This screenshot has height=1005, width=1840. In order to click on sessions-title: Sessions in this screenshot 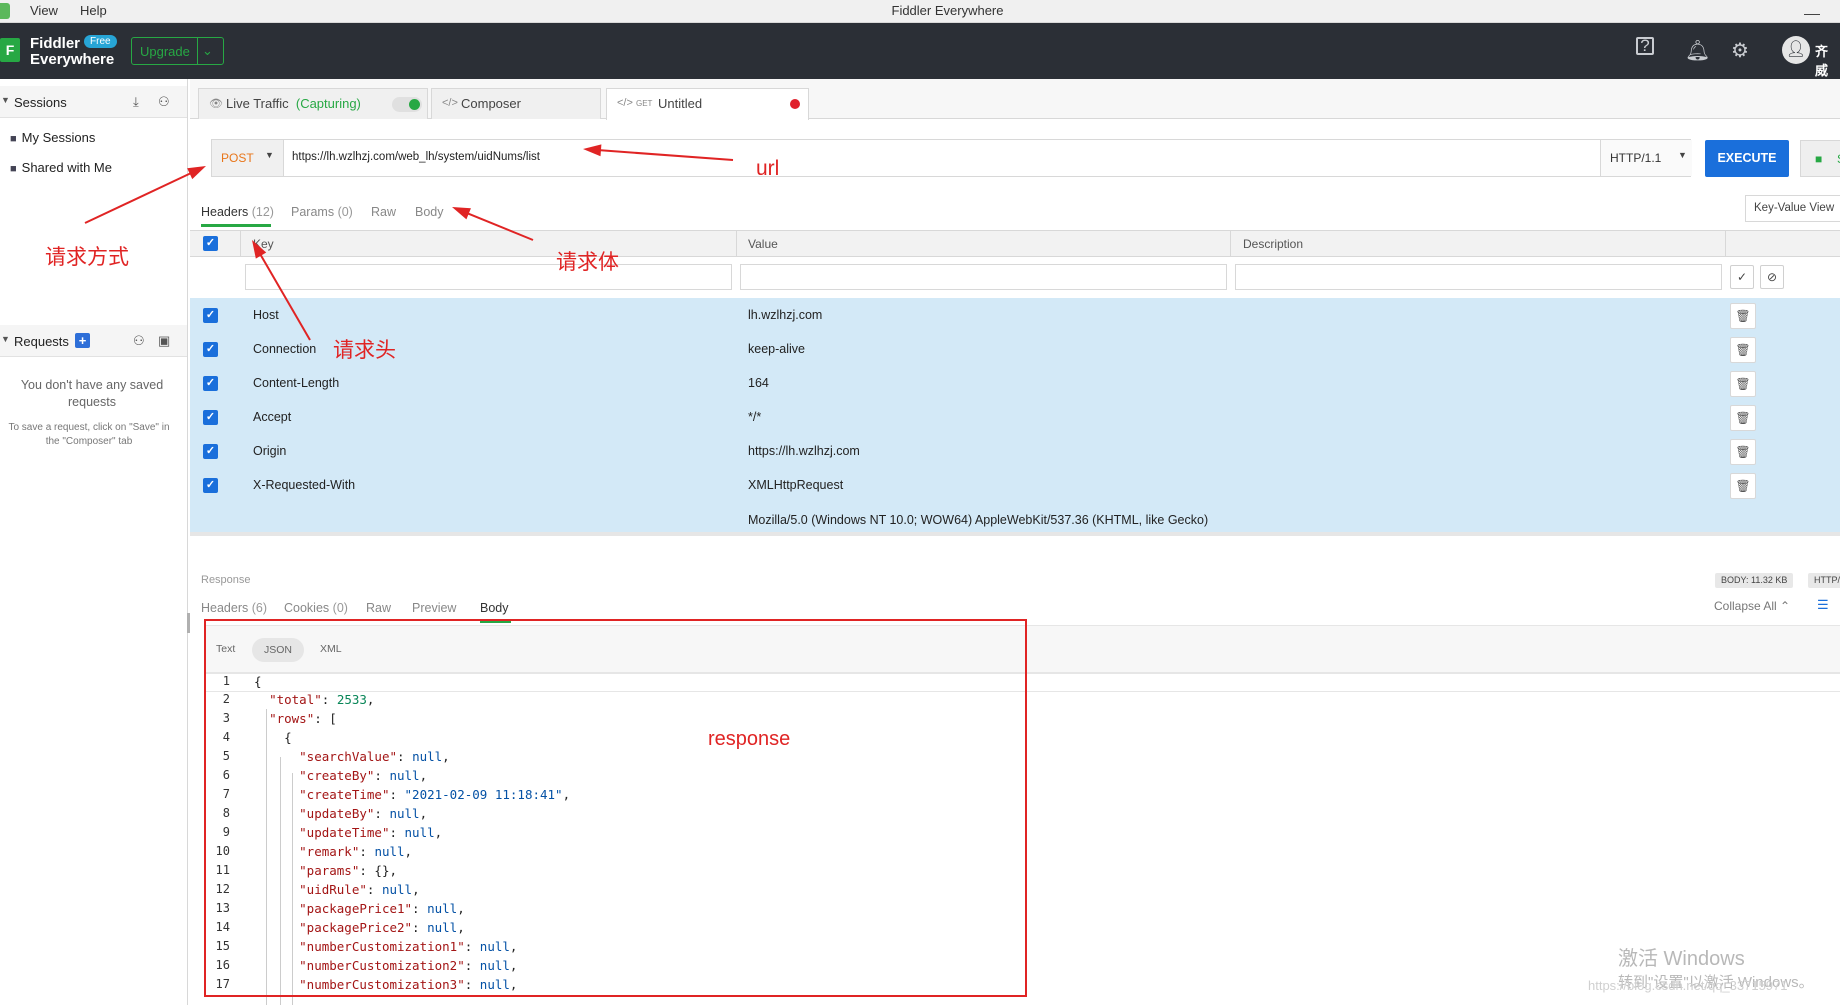, I will do `click(40, 102)`.